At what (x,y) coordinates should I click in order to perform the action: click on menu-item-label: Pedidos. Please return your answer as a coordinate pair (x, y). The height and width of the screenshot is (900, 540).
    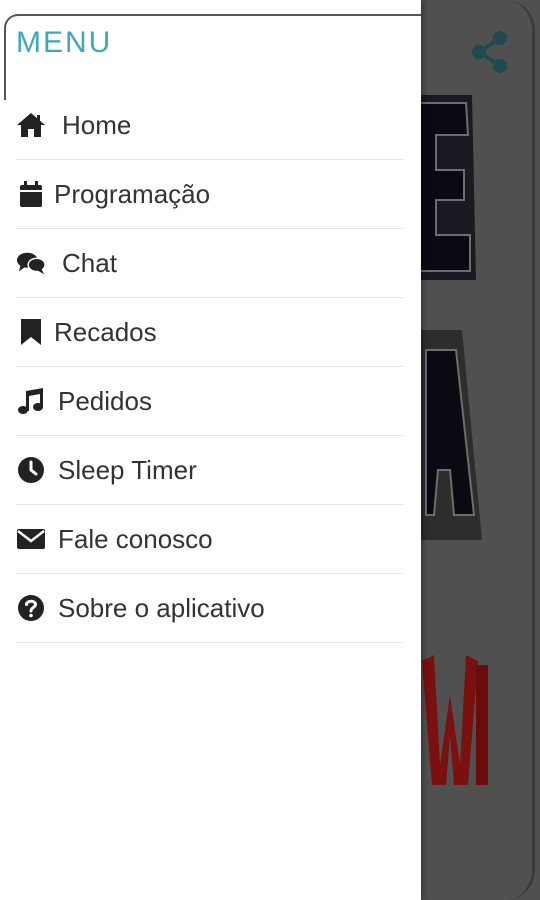
    Looking at the image, I should click on (105, 400).